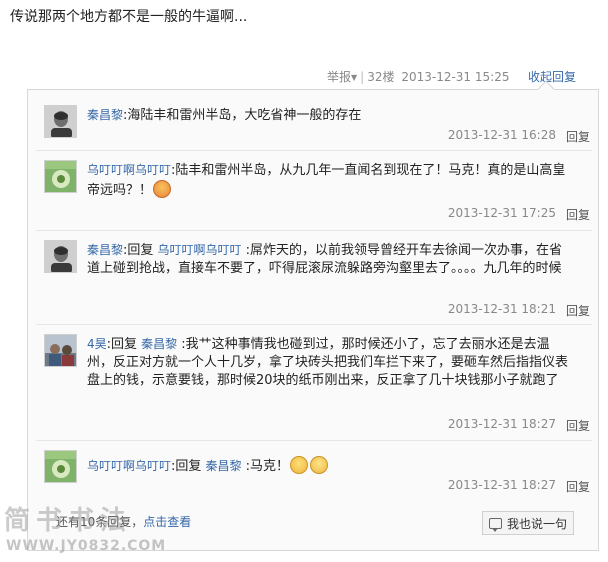 This screenshot has width=608, height=562. What do you see at coordinates (162, 189) in the screenshot?
I see `angry-emoji-icon` at bounding box center [162, 189].